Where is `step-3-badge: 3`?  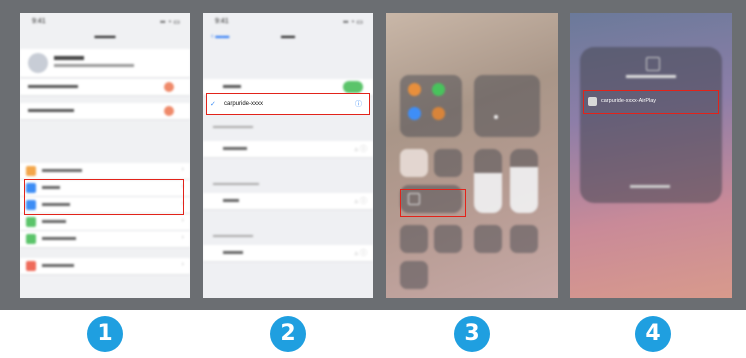 step-3-badge: 3 is located at coordinates (472, 334).